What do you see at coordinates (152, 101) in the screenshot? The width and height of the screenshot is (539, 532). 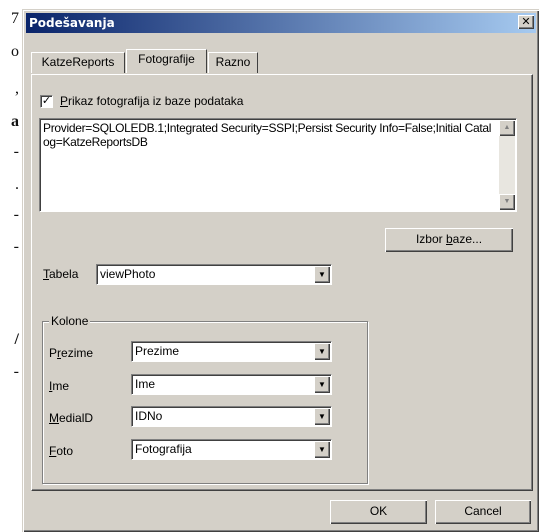 I see `show-photos-label: Prikaz fotografija iz baze podataka` at bounding box center [152, 101].